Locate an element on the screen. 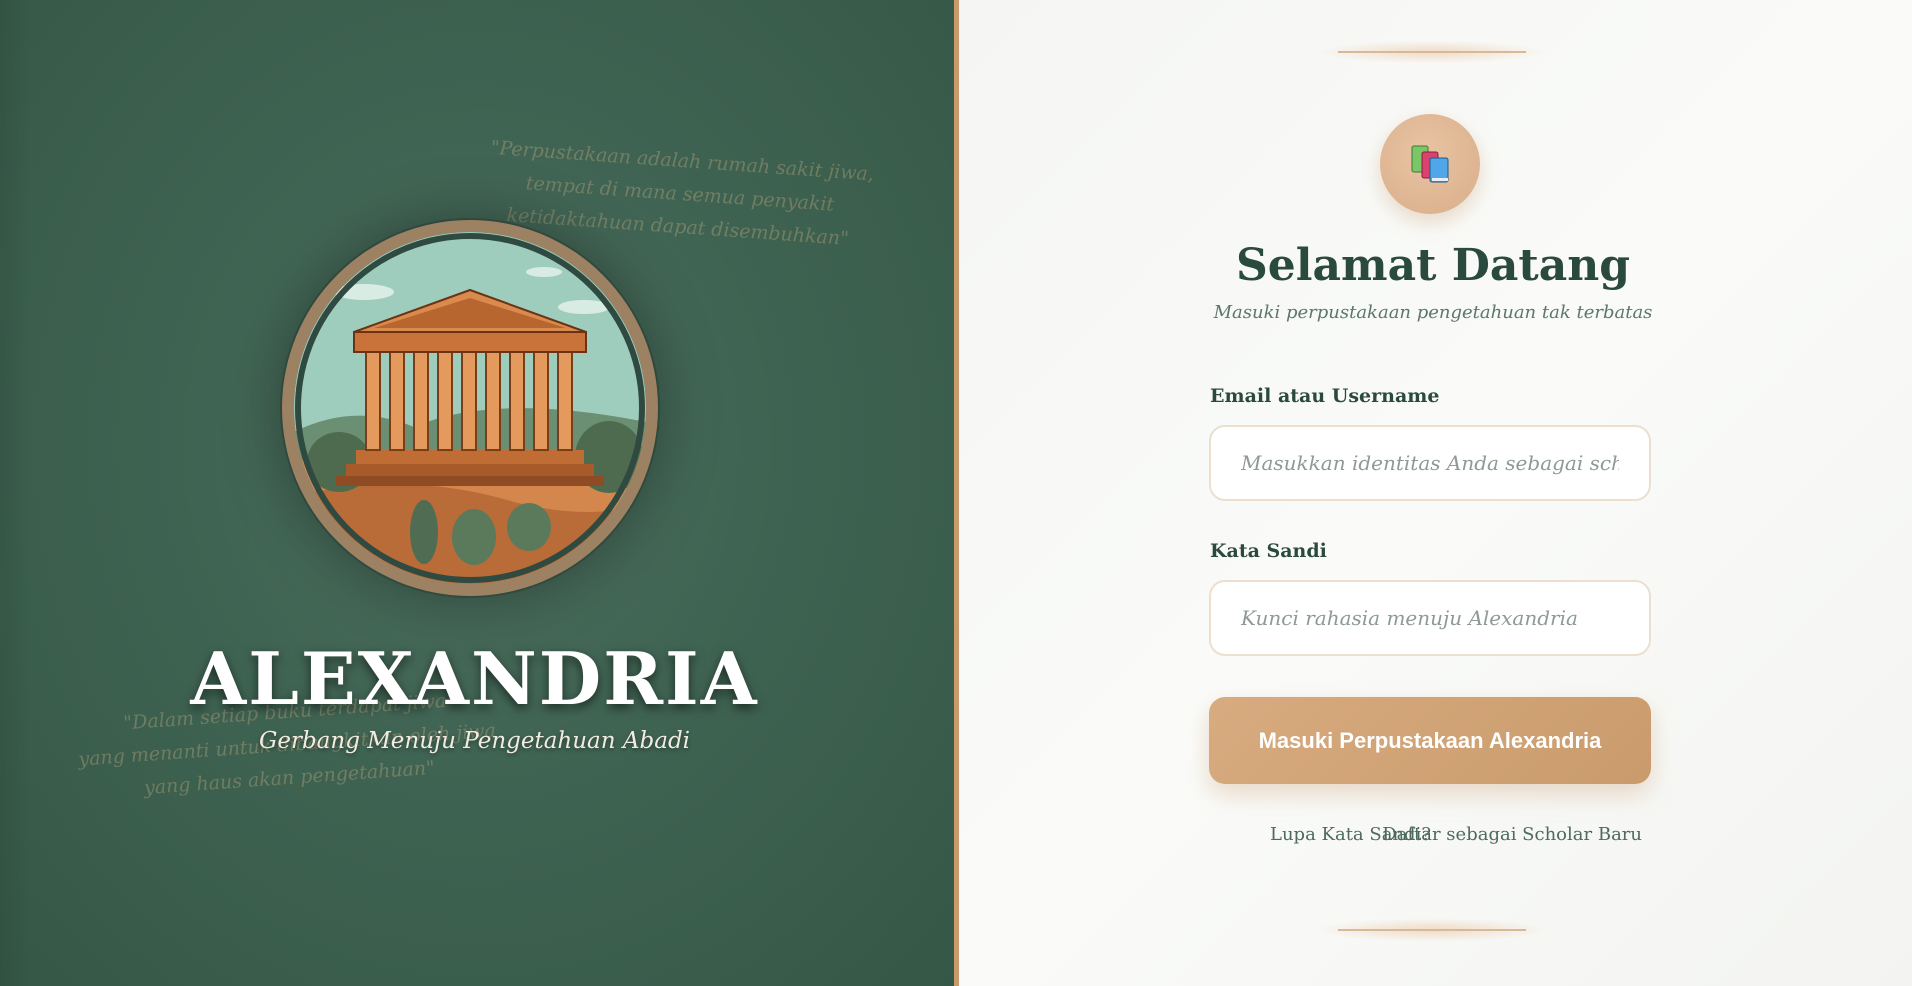 The width and height of the screenshot is (1912, 986). greek-temple-icon is located at coordinates (470, 408).